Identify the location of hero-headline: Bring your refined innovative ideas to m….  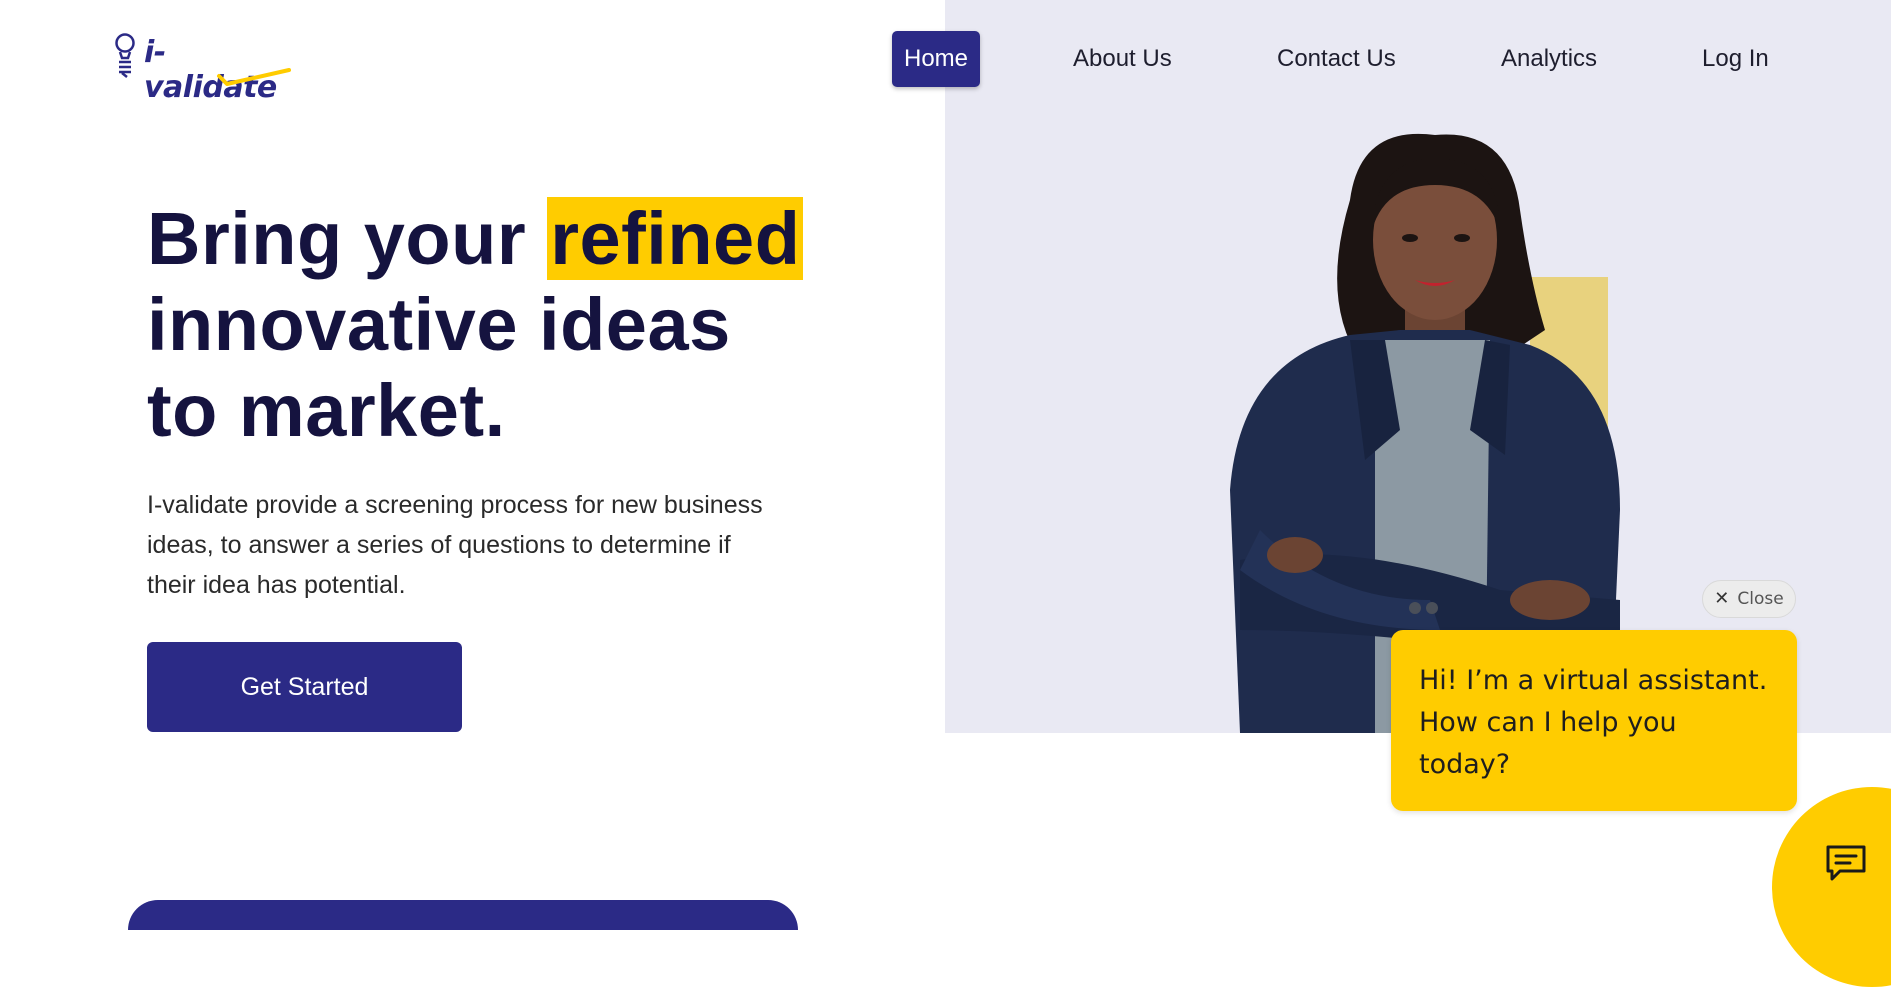
(475, 325).